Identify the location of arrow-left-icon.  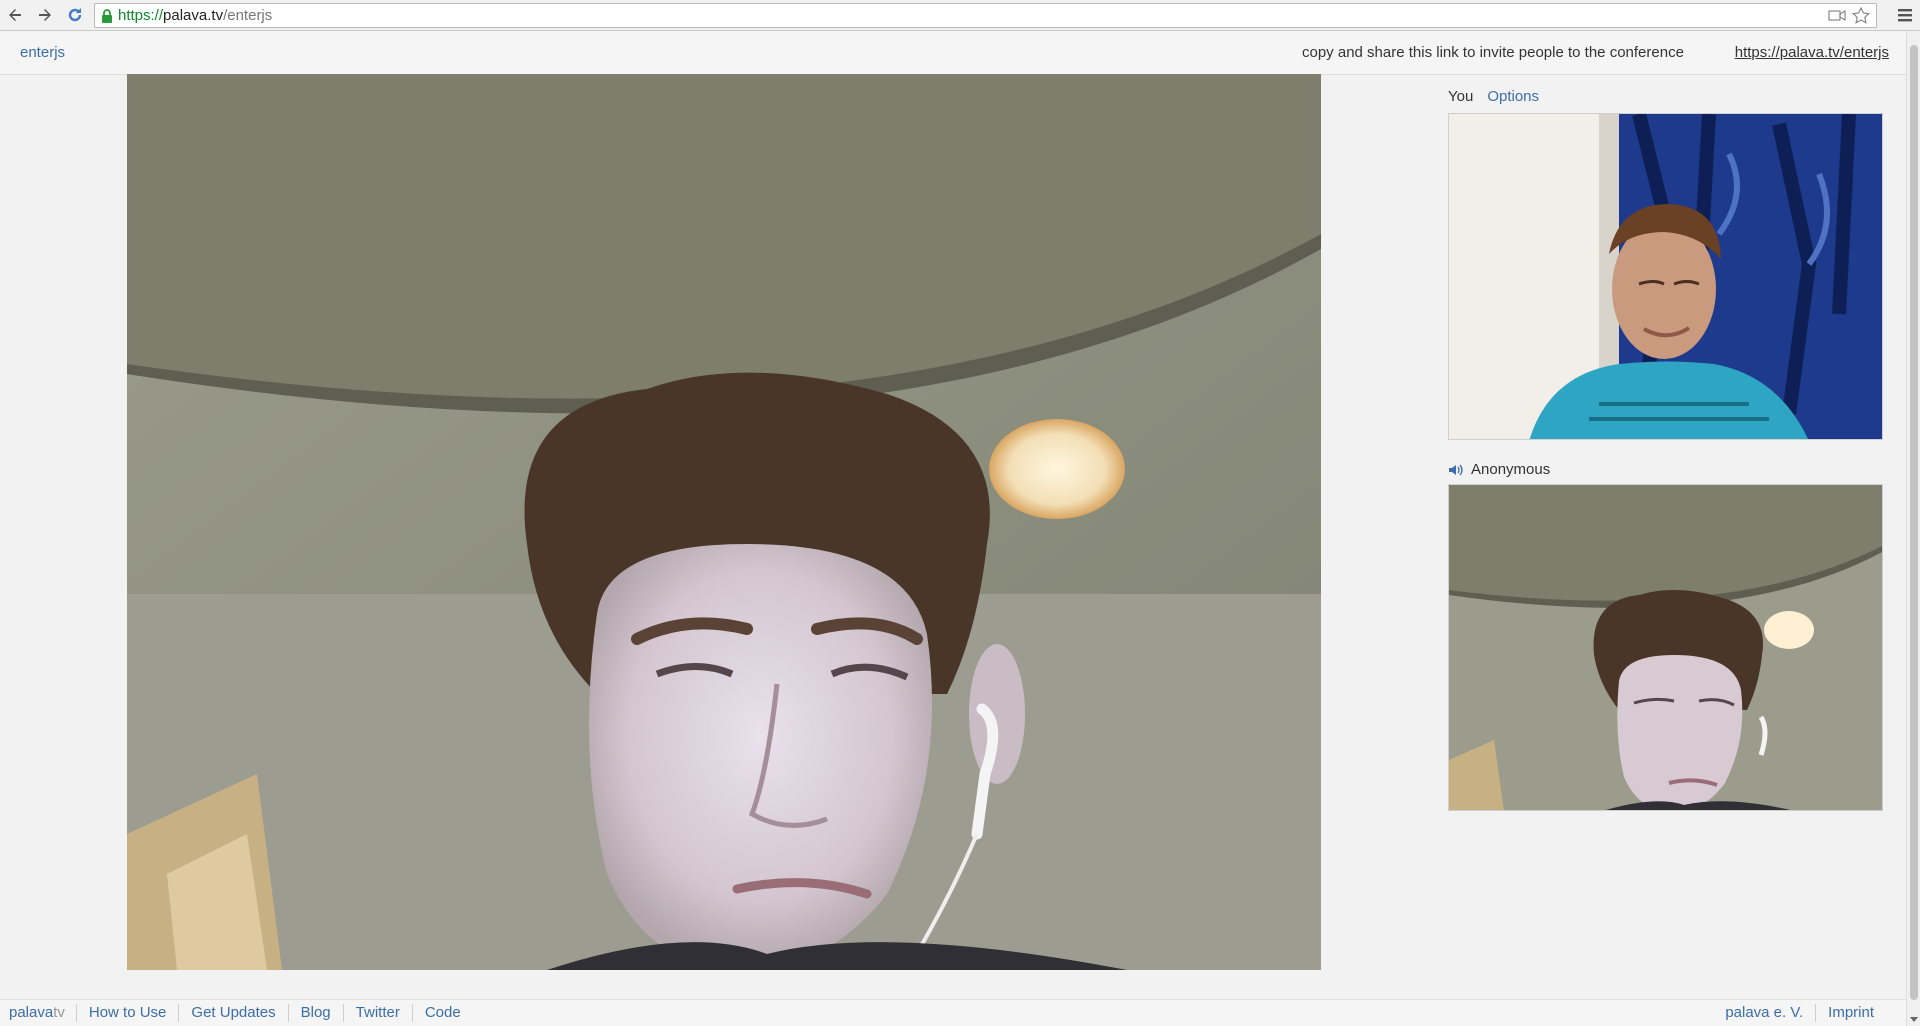
(15, 15).